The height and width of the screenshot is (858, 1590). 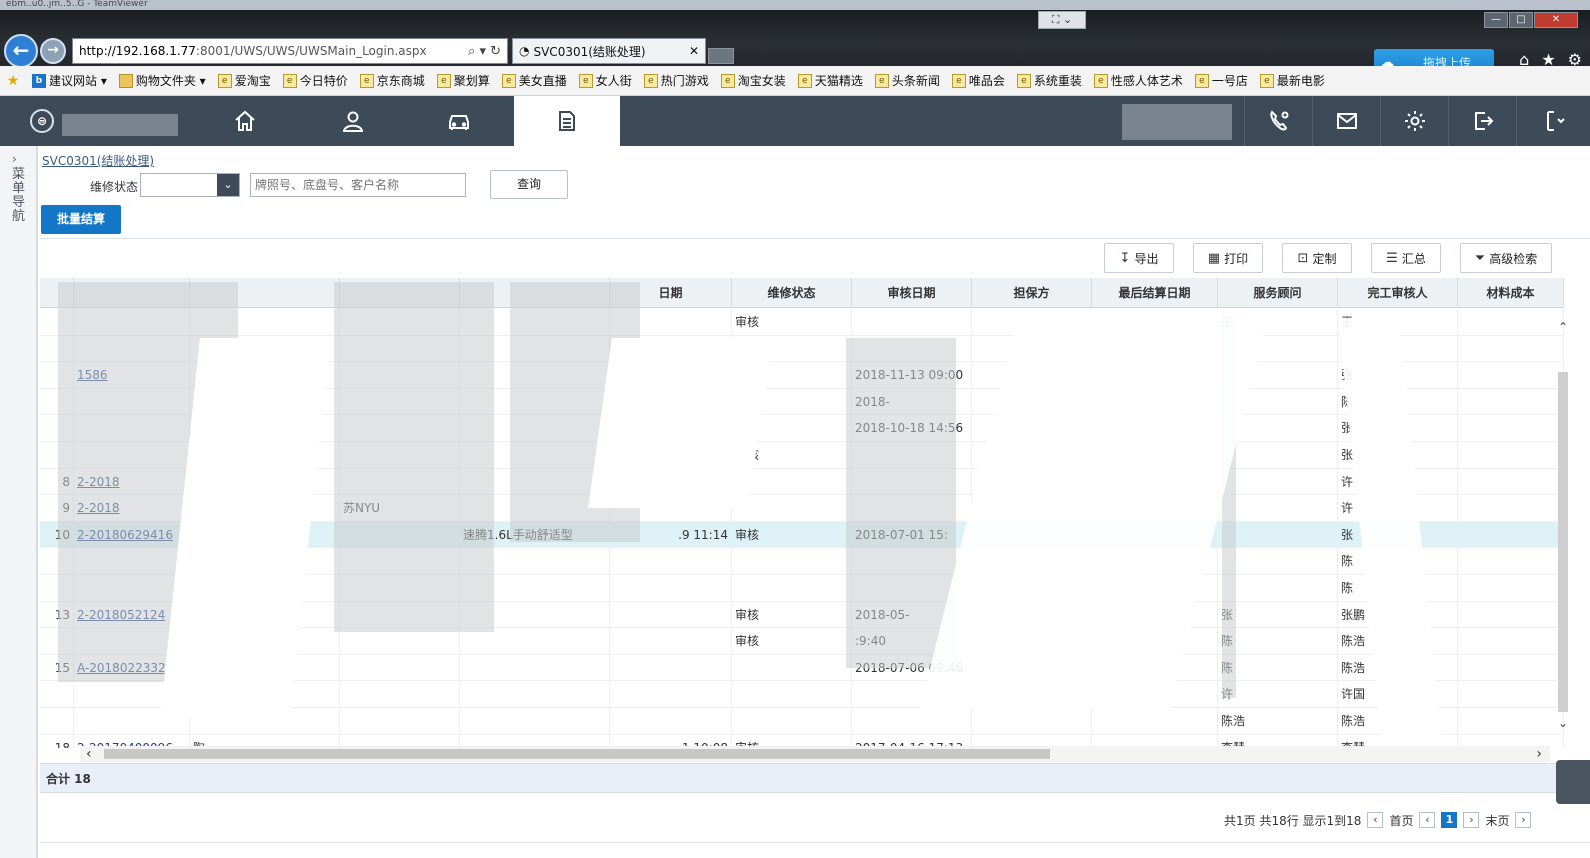 I want to click on fav-item: e 女人街, so click(x=605, y=80).